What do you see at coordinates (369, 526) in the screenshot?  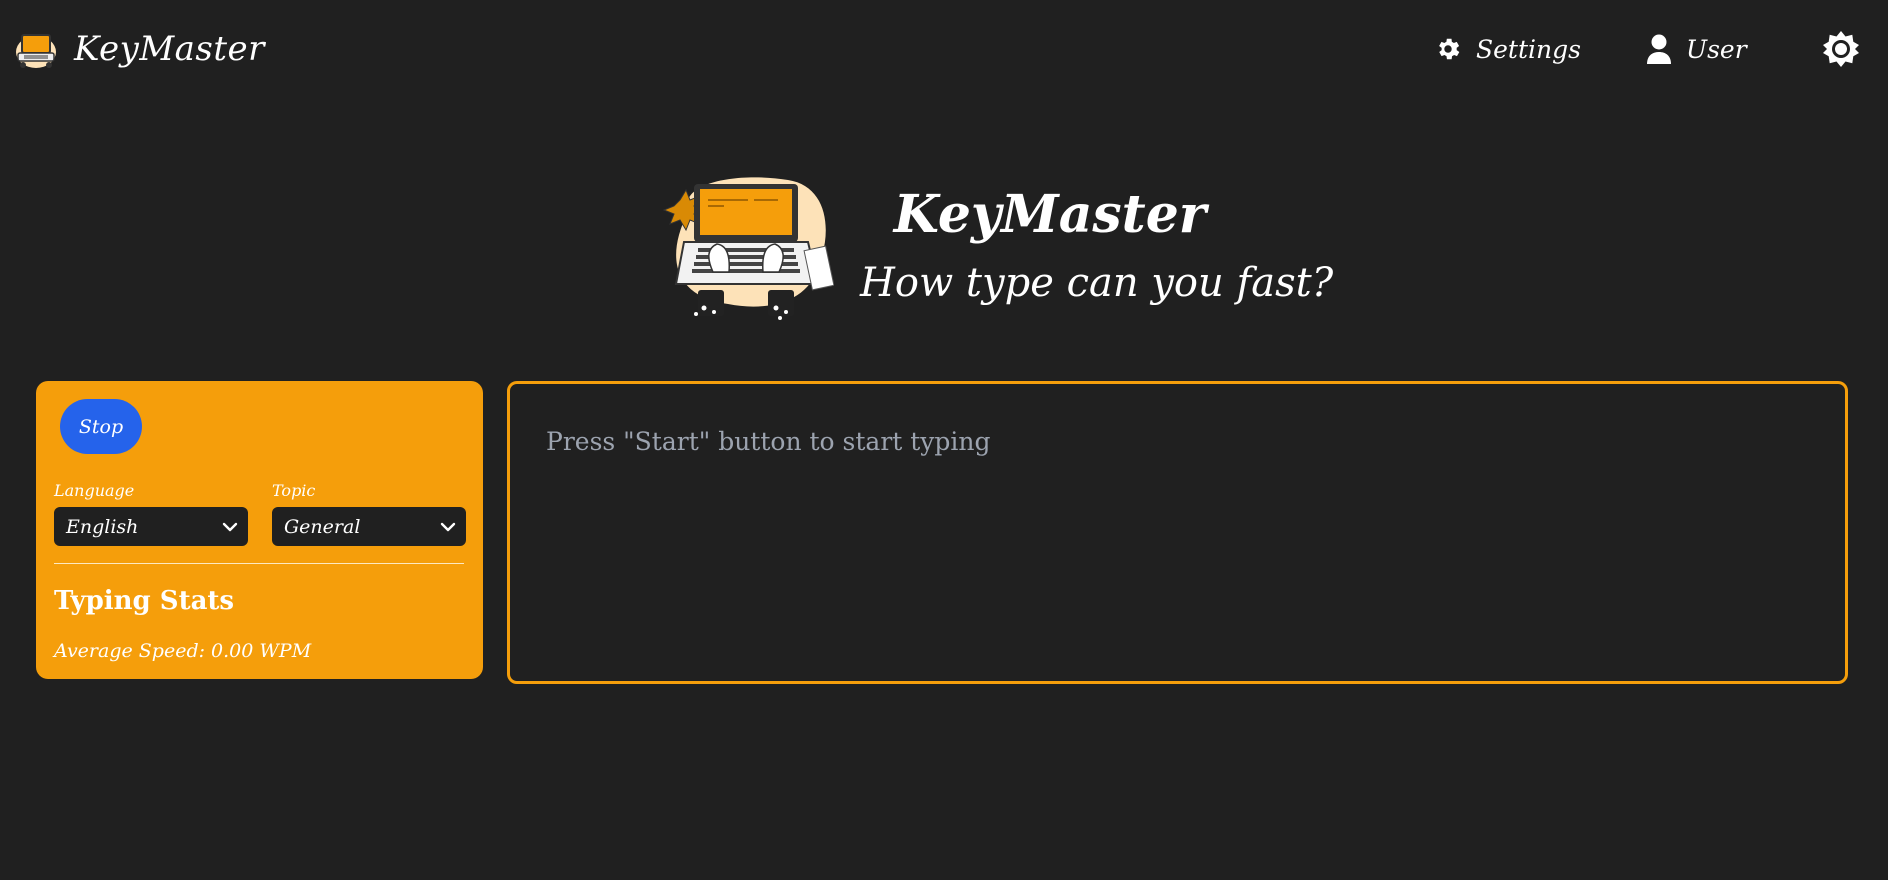 I see `topic-select: General` at bounding box center [369, 526].